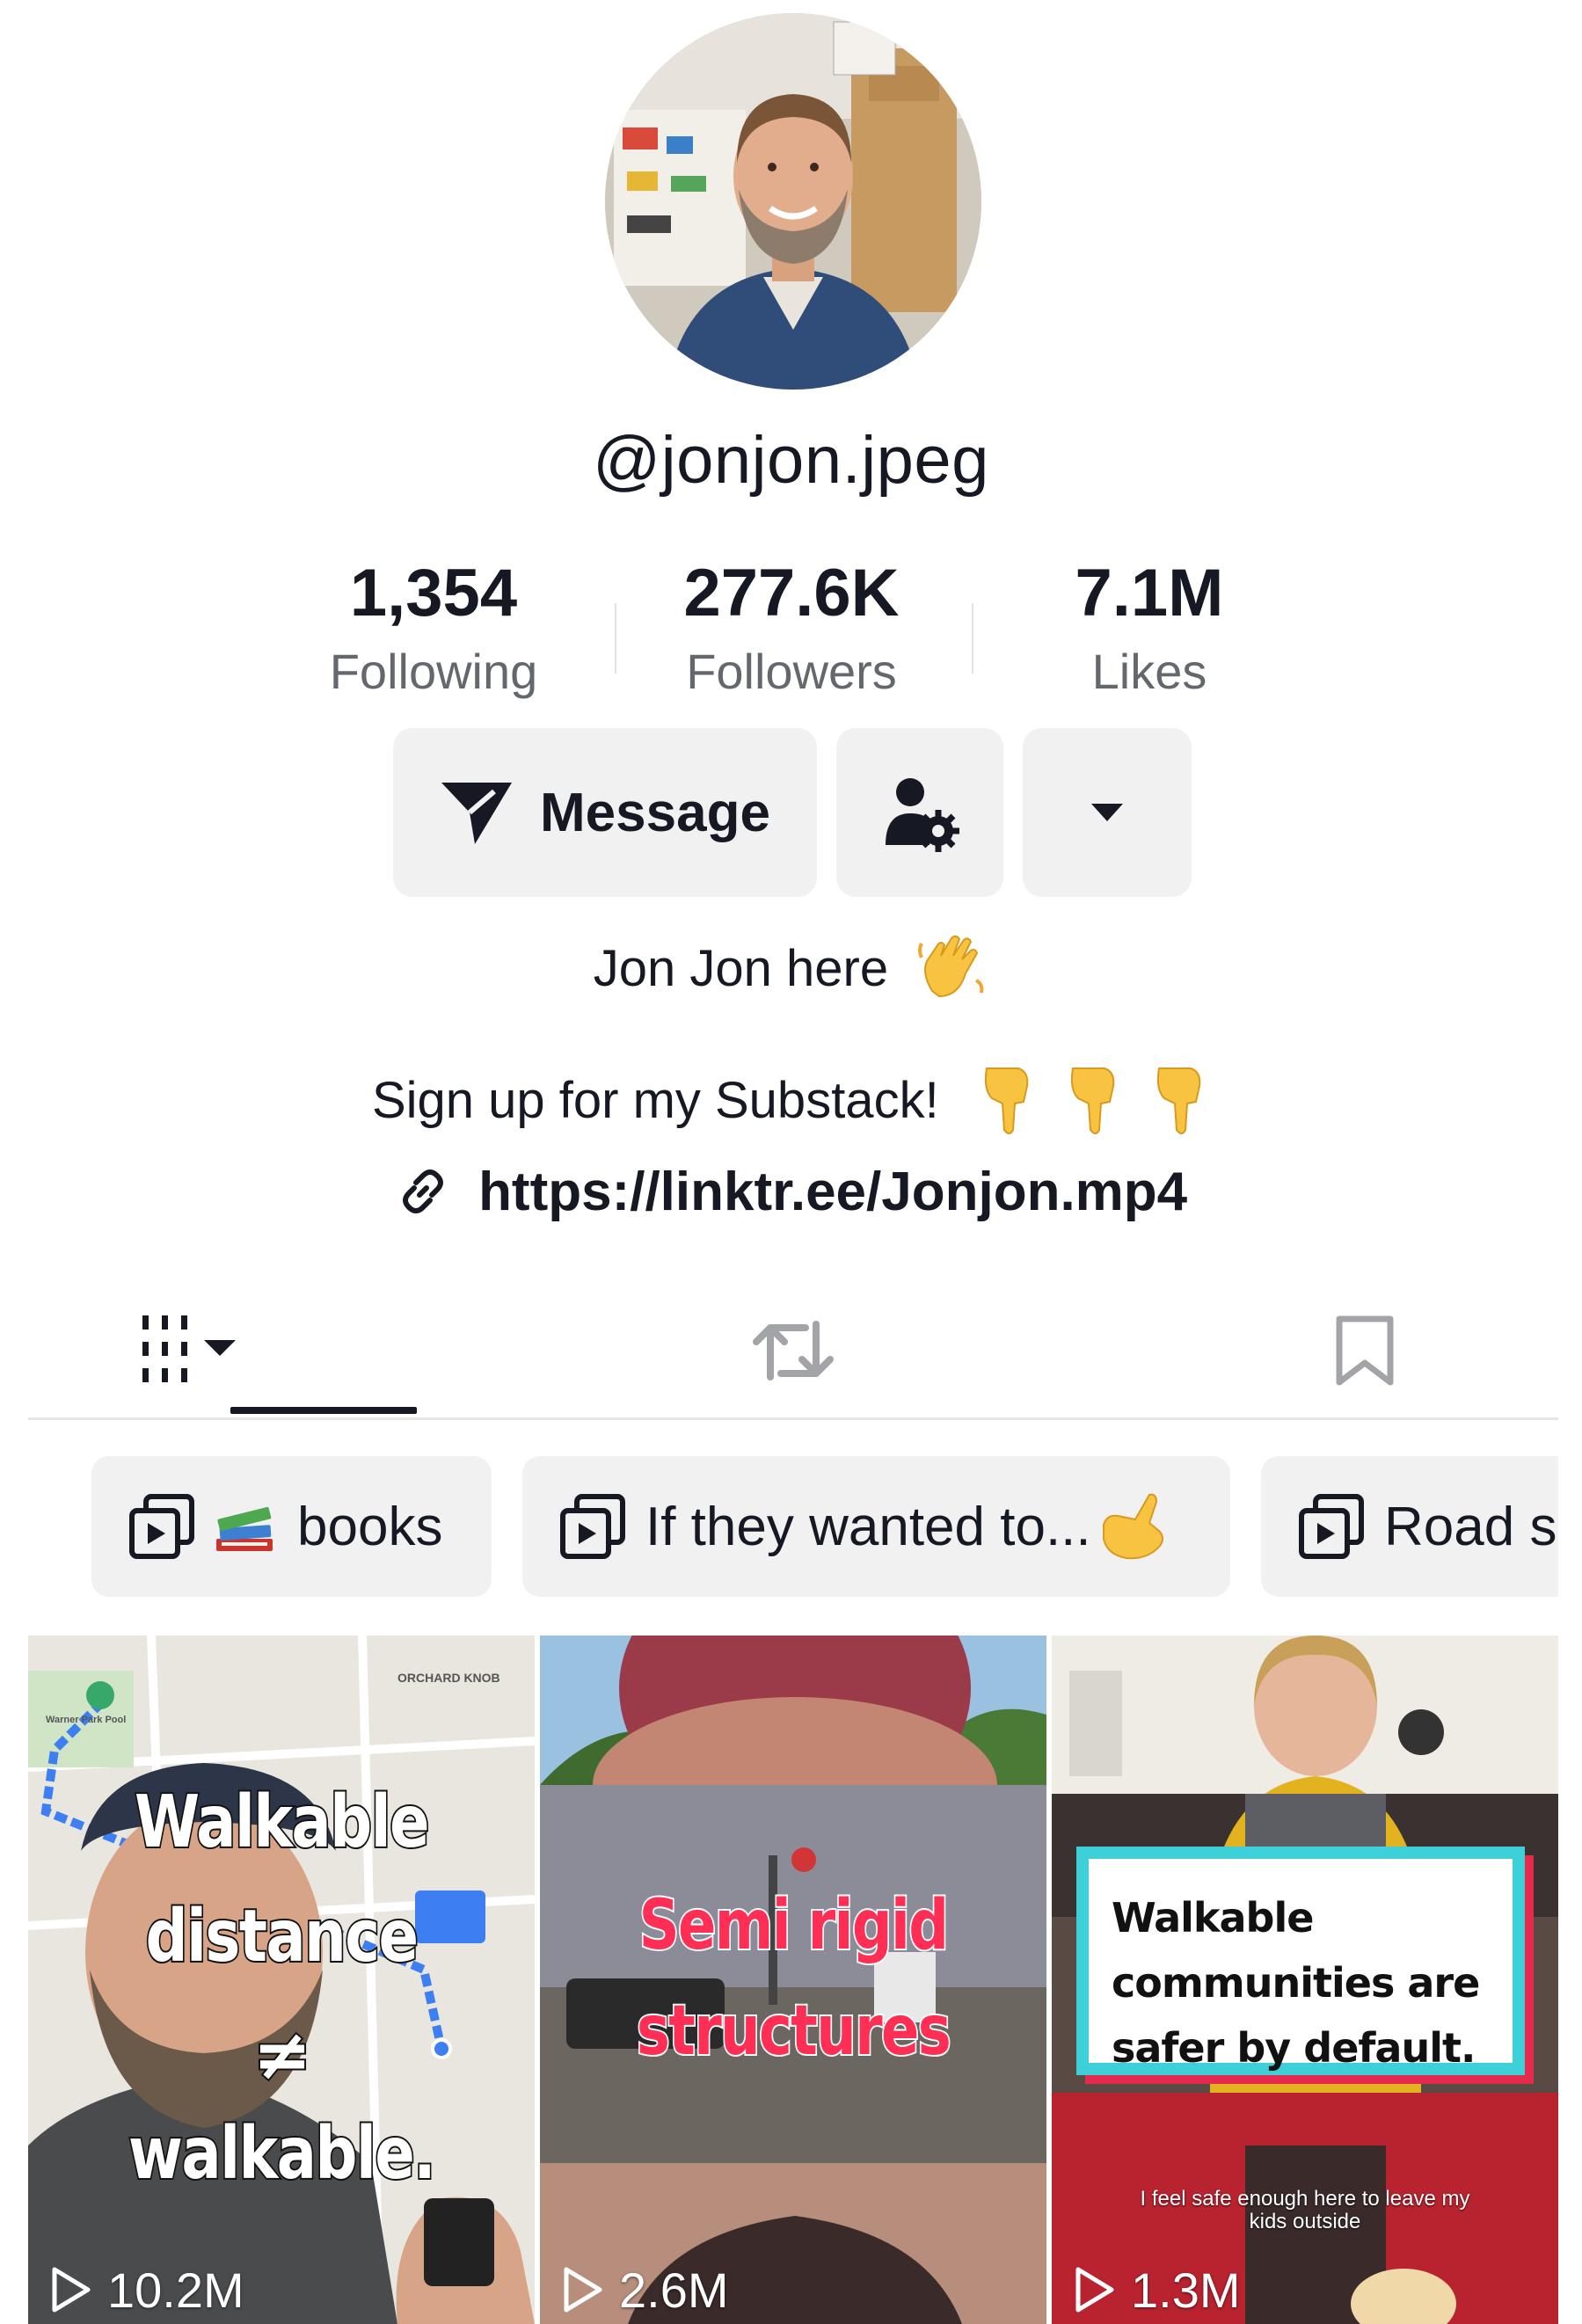 This screenshot has width=1582, height=2324. Describe the element at coordinates (1296, 1983) in the screenshot. I see `video-caption: communities are` at that location.